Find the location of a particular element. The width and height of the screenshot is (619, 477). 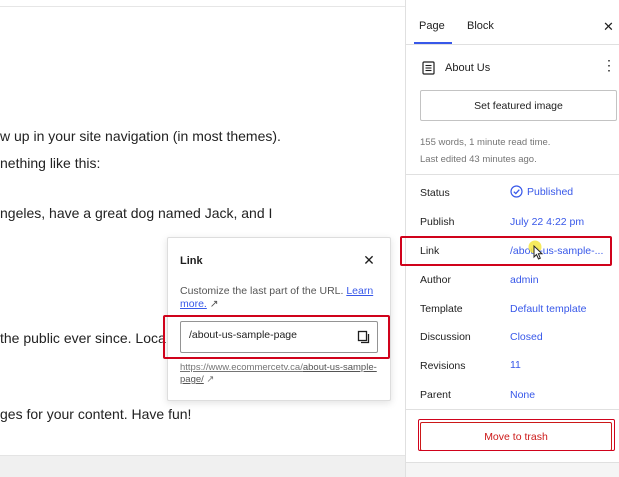

popover-title: Link is located at coordinates (191, 261).